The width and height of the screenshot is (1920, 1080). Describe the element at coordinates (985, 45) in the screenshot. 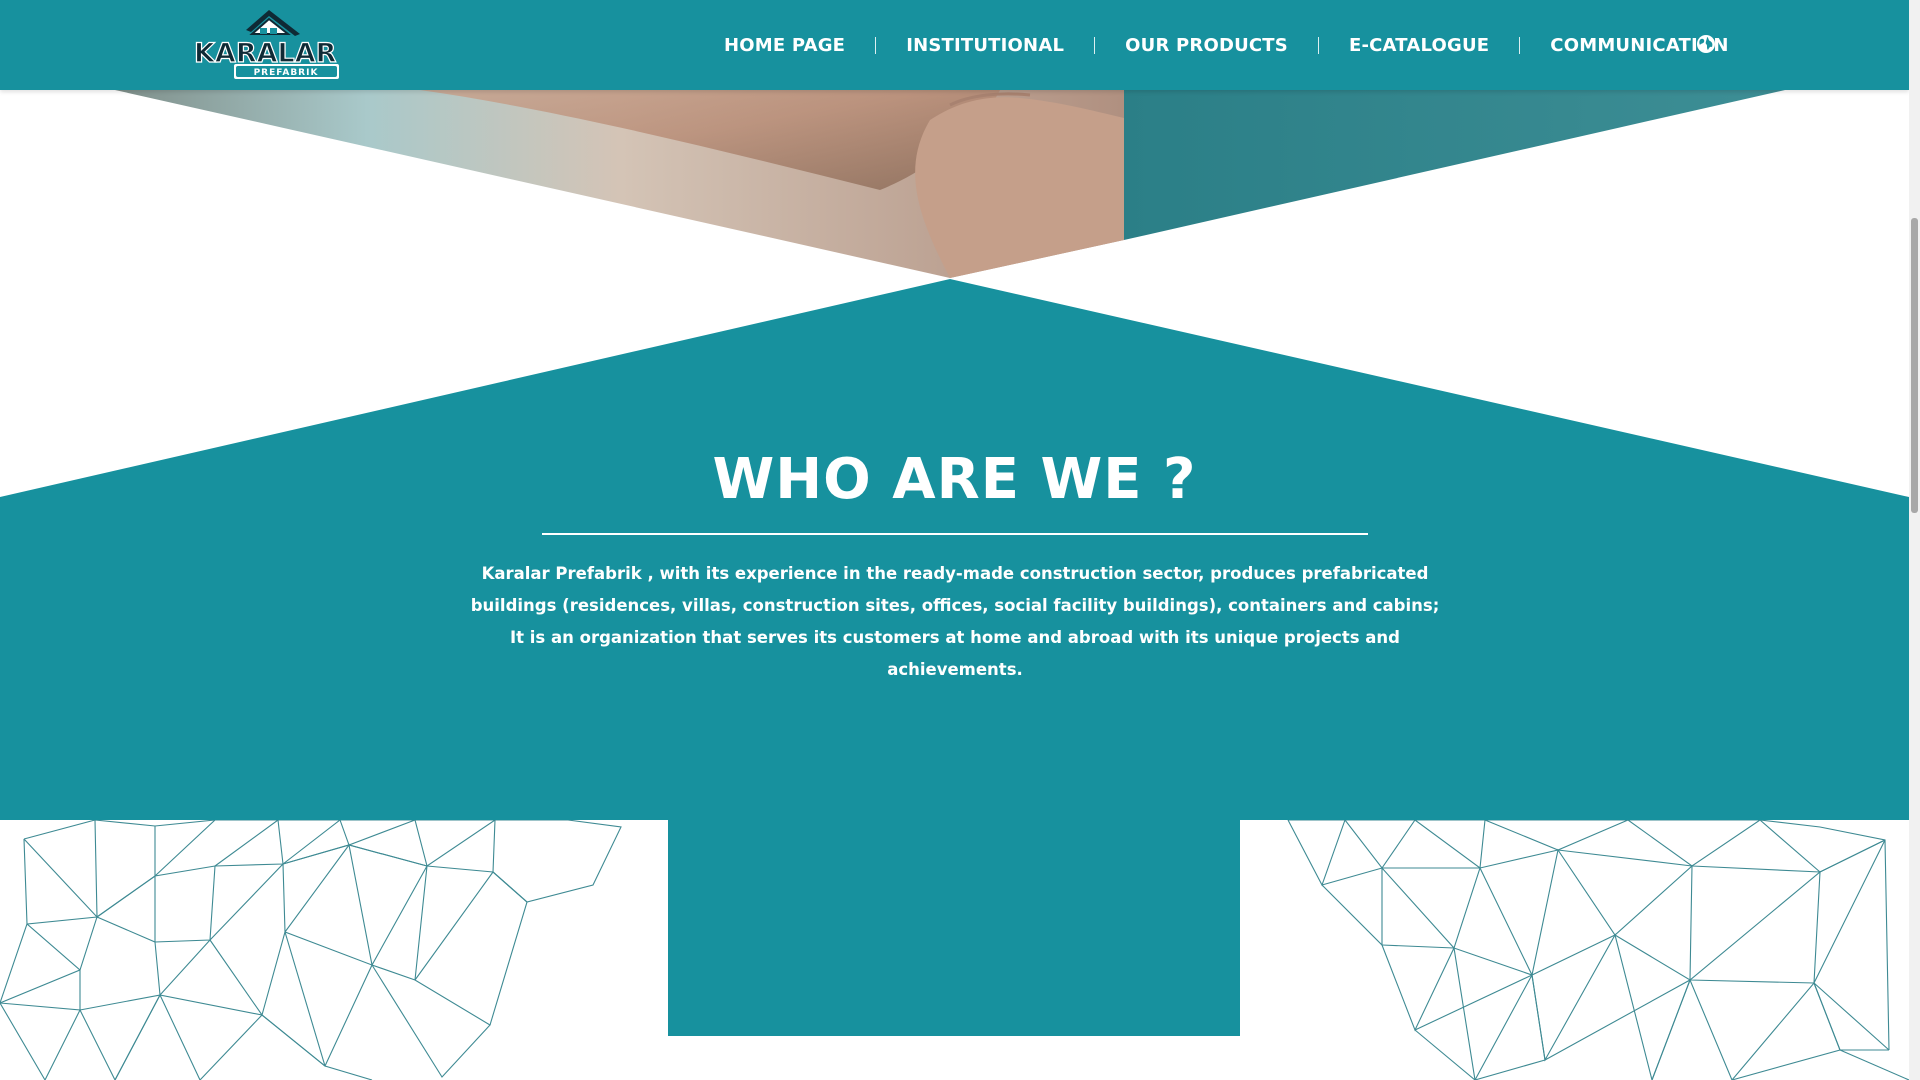

I see `nav-institutional: INSTITUTIONAL` at that location.